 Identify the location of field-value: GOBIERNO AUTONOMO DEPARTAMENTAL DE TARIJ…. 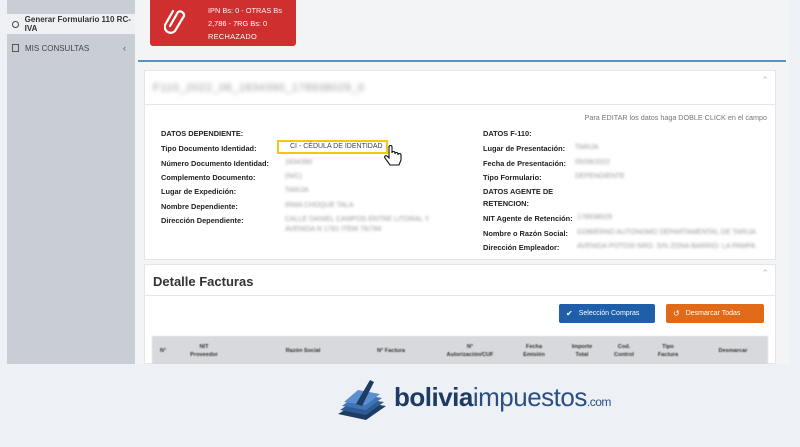
(666, 232).